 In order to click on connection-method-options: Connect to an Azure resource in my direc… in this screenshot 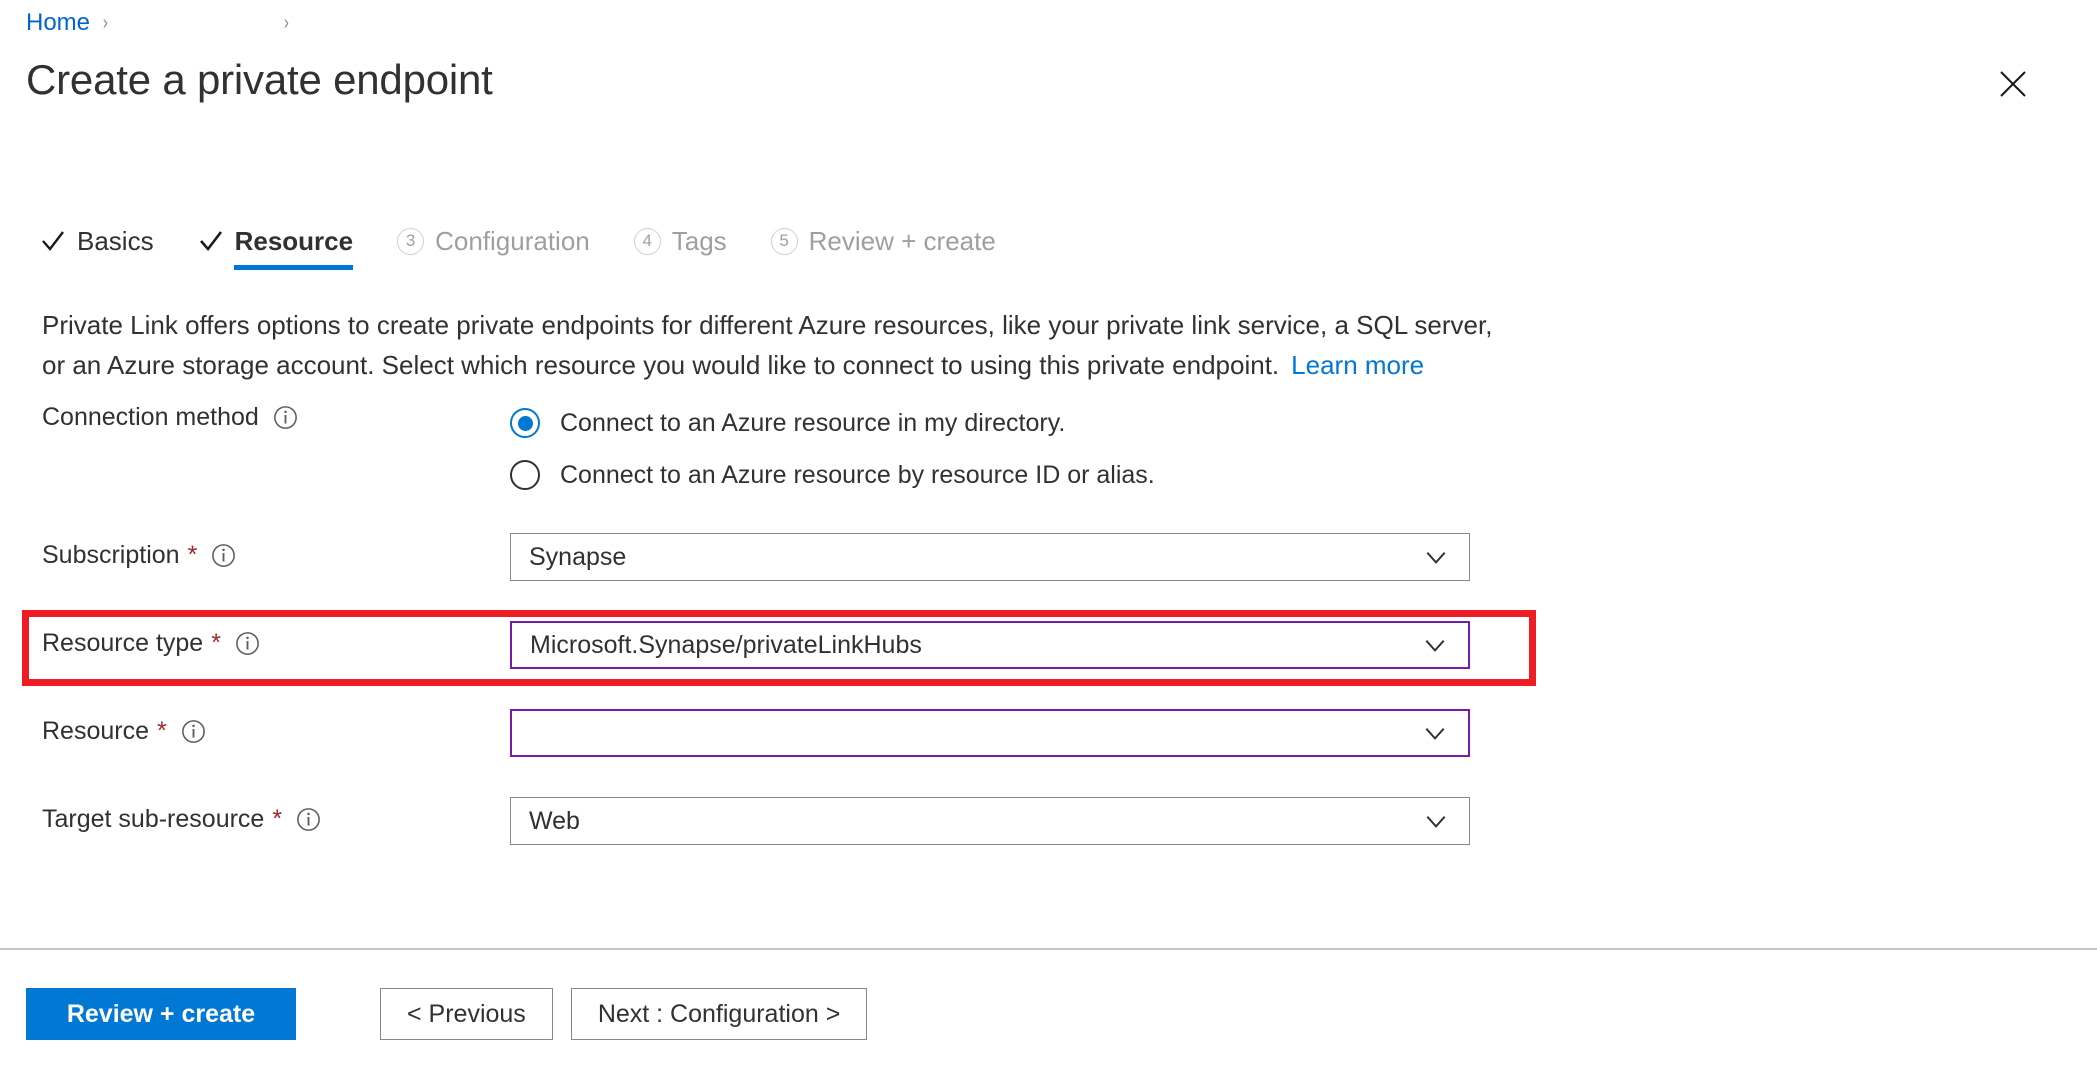, I will do `click(1303, 448)`.